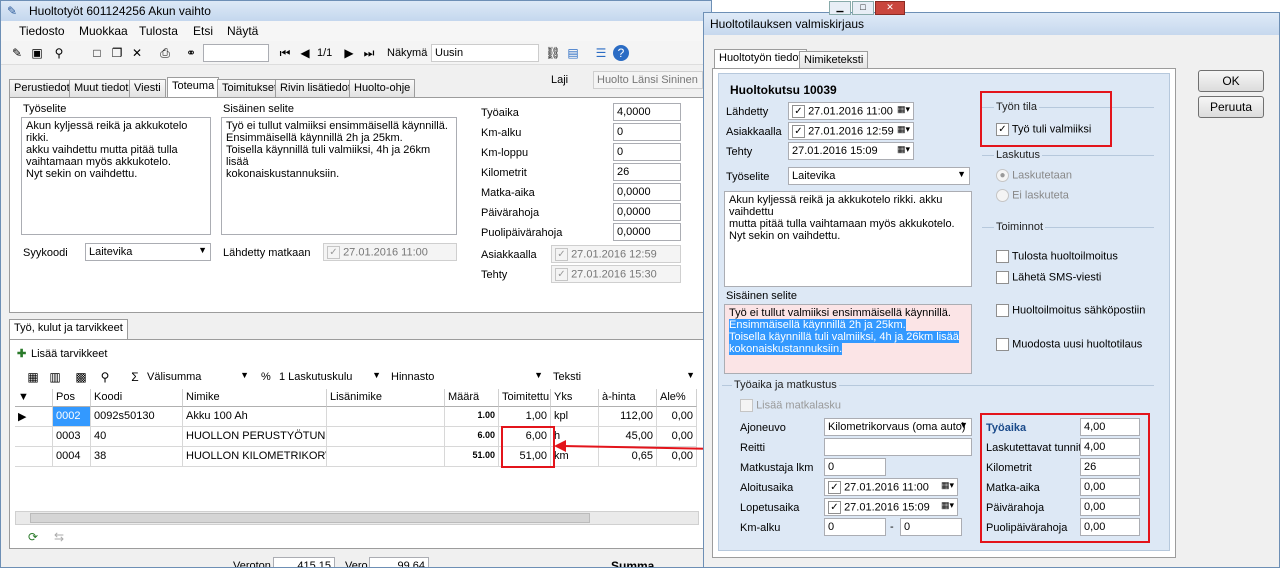 Image resolution: width=1280 pixels, height=568 pixels. What do you see at coordinates (647, 212) in the screenshot?
I see `paivarahoja-field: 0,0000` at bounding box center [647, 212].